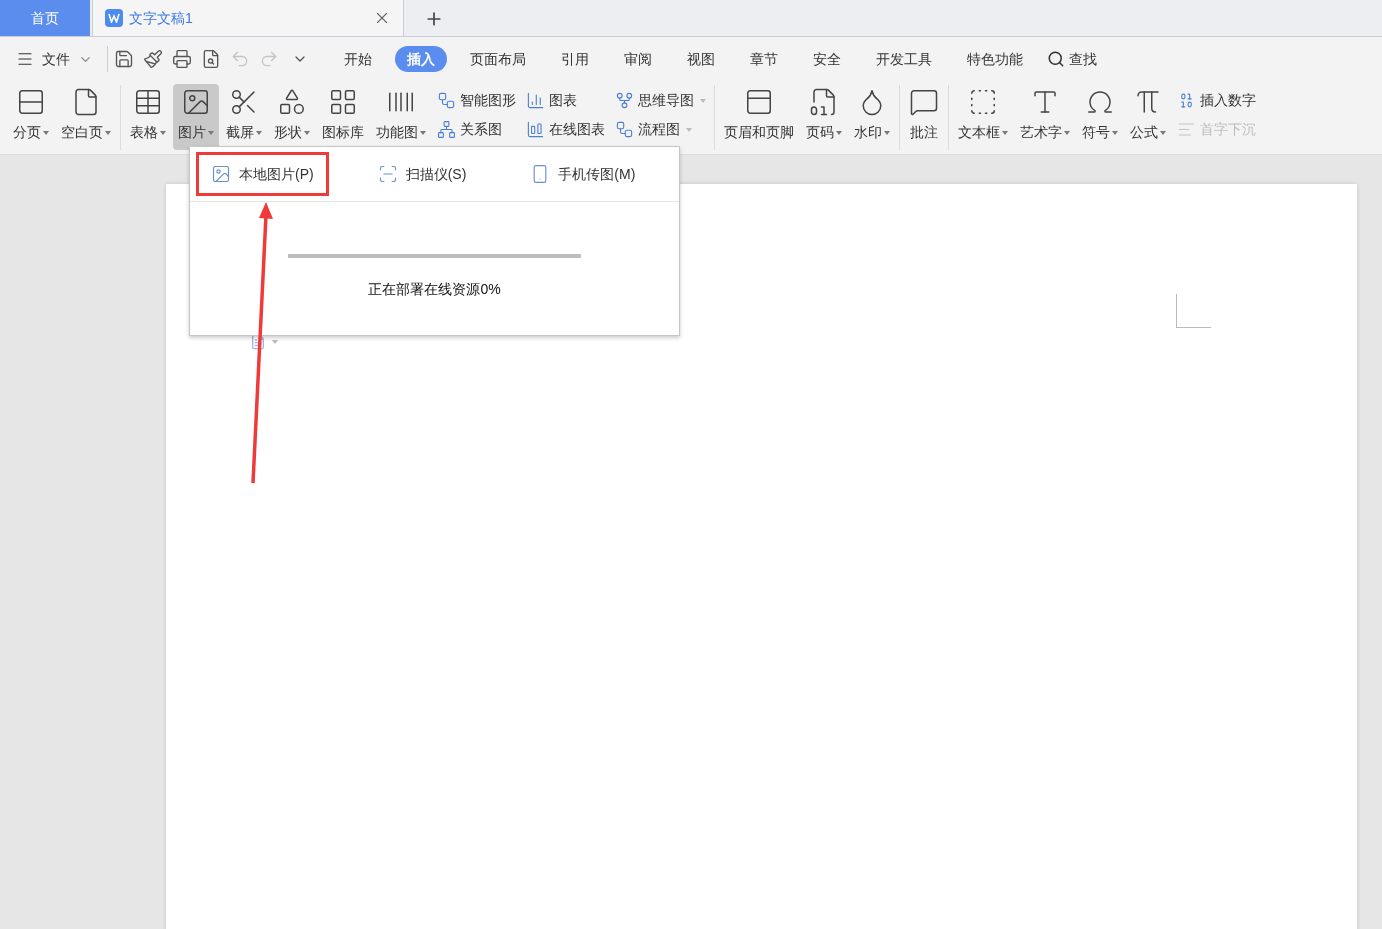 The width and height of the screenshot is (1382, 929). I want to click on network-icon, so click(446, 129).